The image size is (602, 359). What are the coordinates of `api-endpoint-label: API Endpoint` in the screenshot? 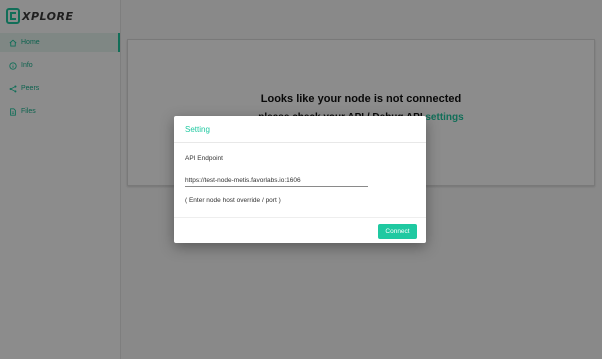 It's located at (204, 158).